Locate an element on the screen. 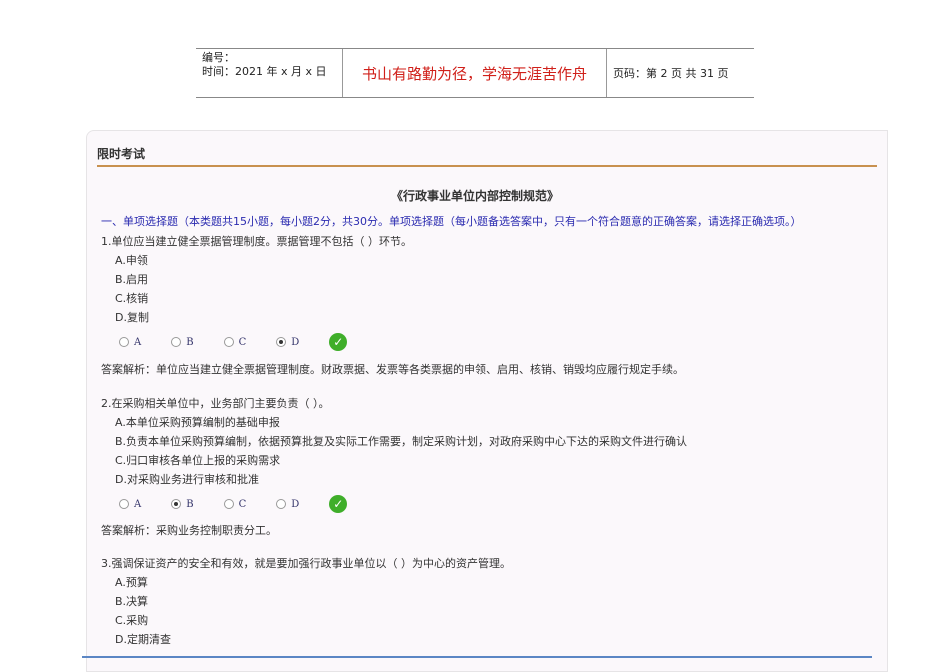 This screenshot has width=950, height=672. question-text: 1.单位应当建立健全票据管理制度。票据管理不包括（ ）环节。 is located at coordinates (256, 241).